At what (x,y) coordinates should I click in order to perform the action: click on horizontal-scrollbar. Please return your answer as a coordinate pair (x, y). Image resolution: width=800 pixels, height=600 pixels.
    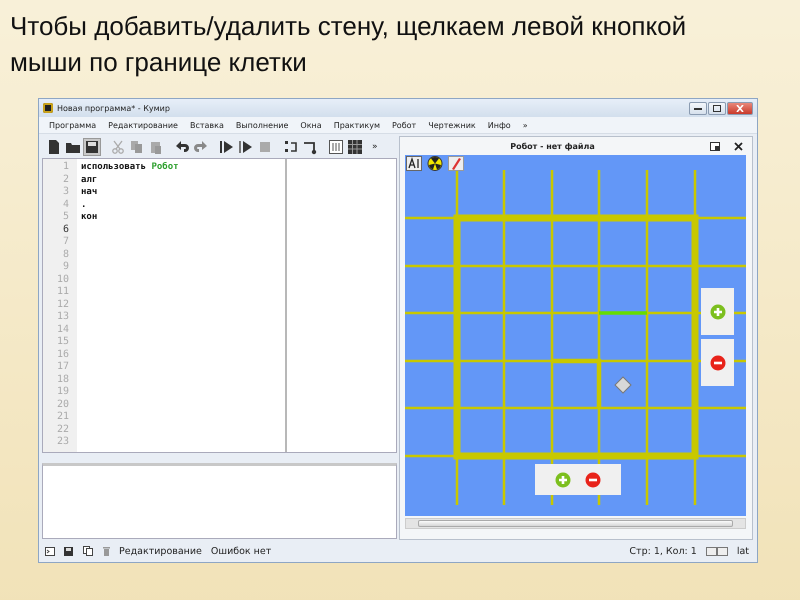
    Looking at the image, I should click on (575, 523).